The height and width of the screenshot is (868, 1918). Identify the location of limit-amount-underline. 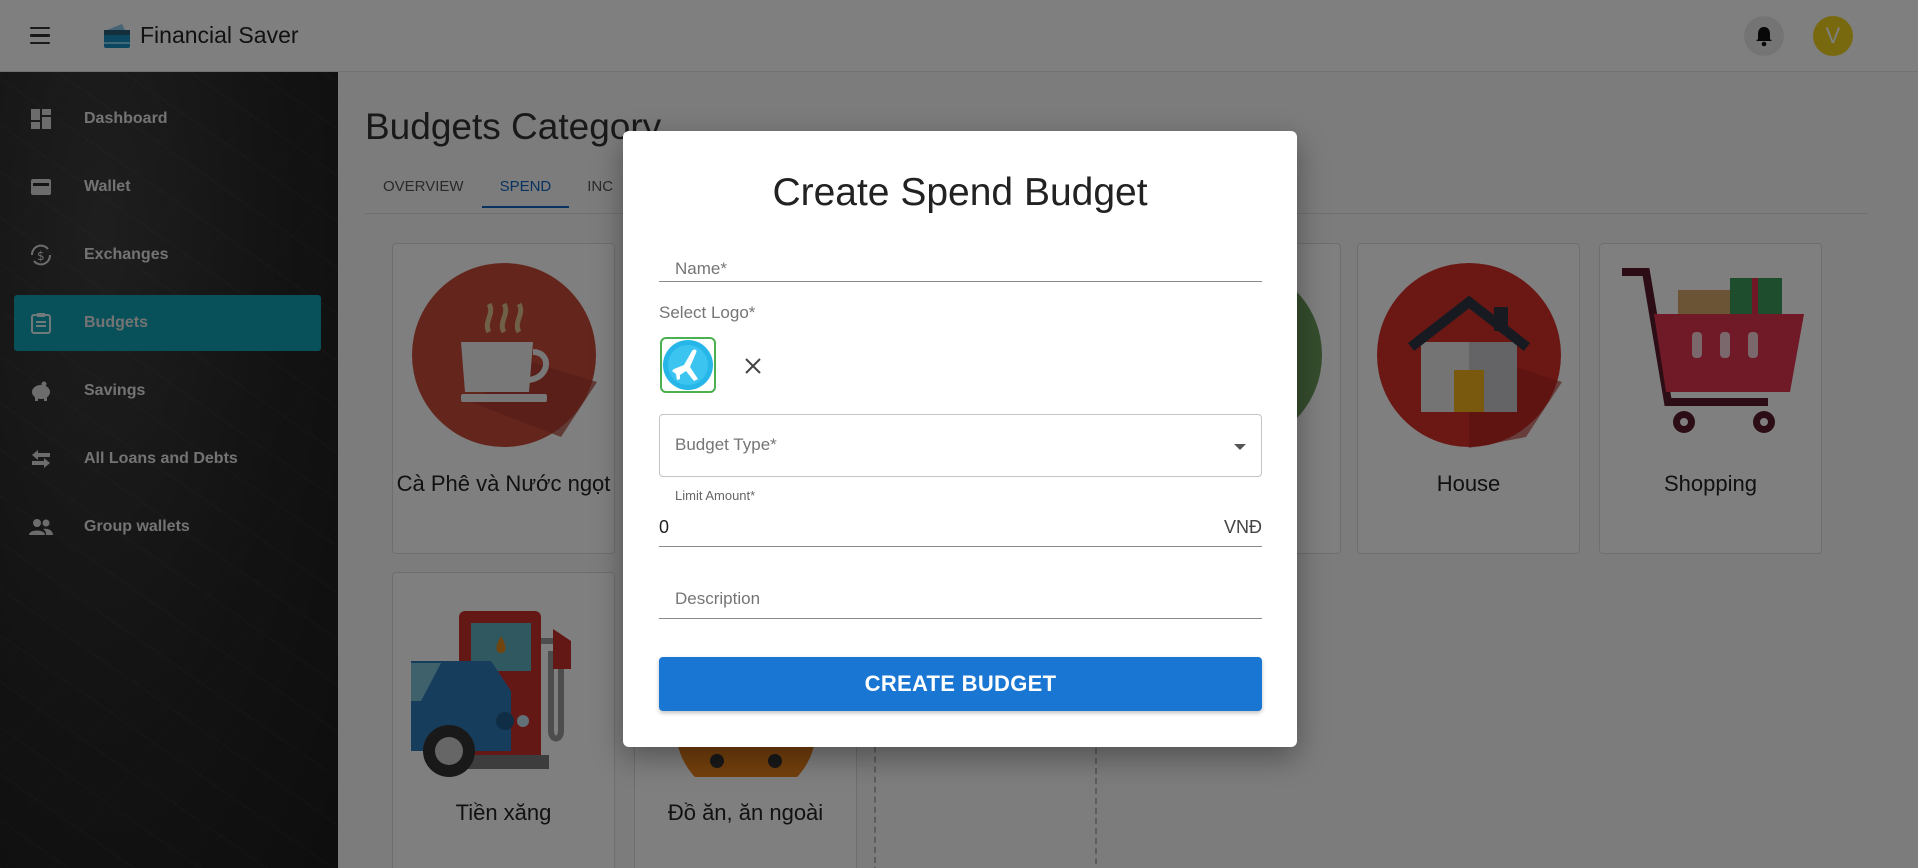
(960, 546).